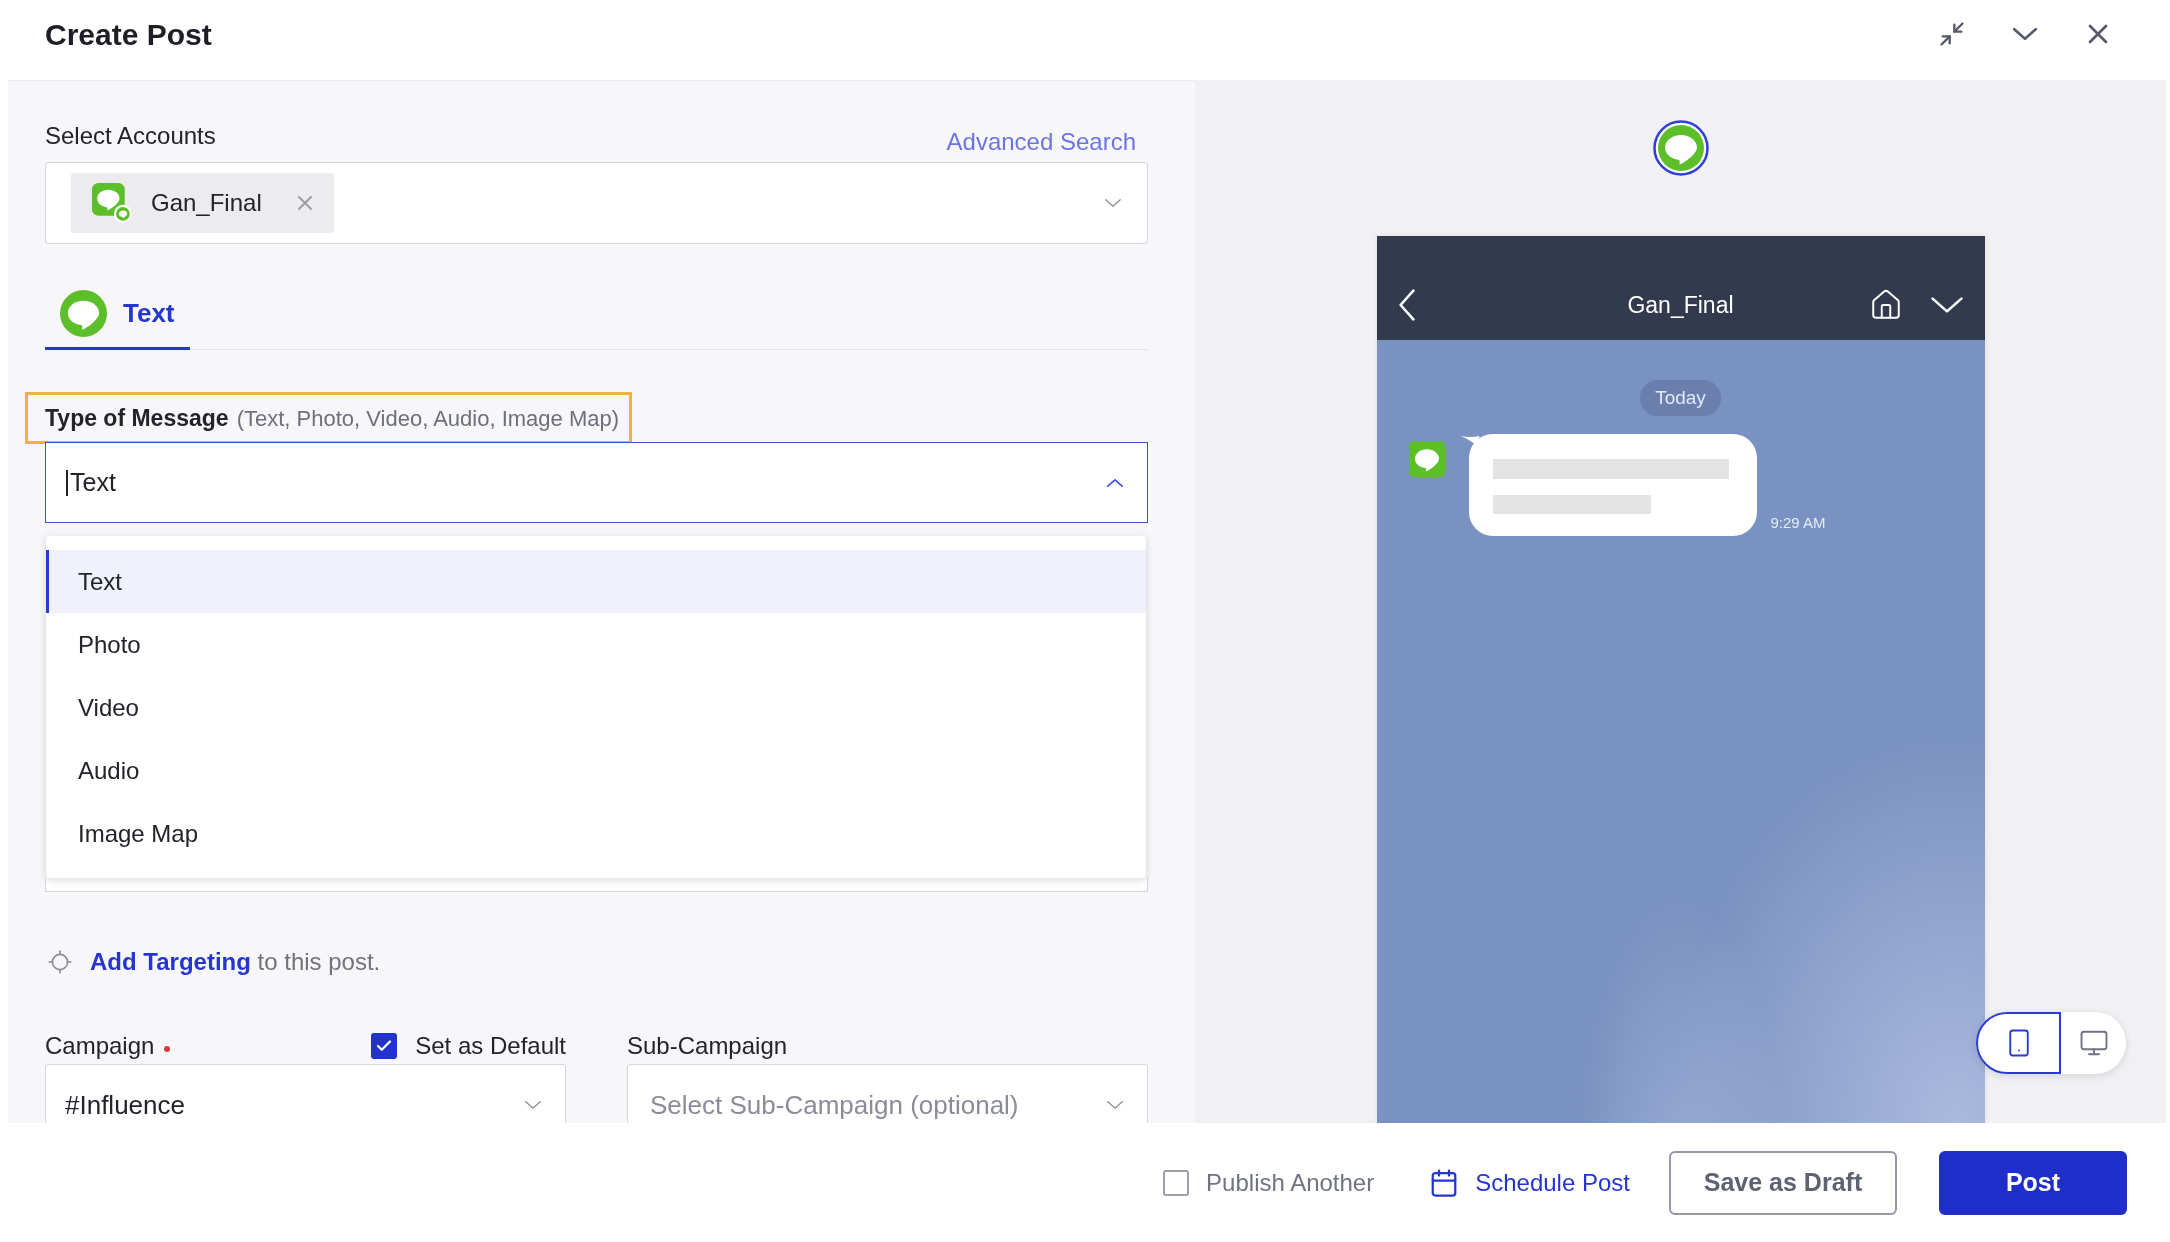  What do you see at coordinates (100, 1046) in the screenshot?
I see `field-label: Campaign` at bounding box center [100, 1046].